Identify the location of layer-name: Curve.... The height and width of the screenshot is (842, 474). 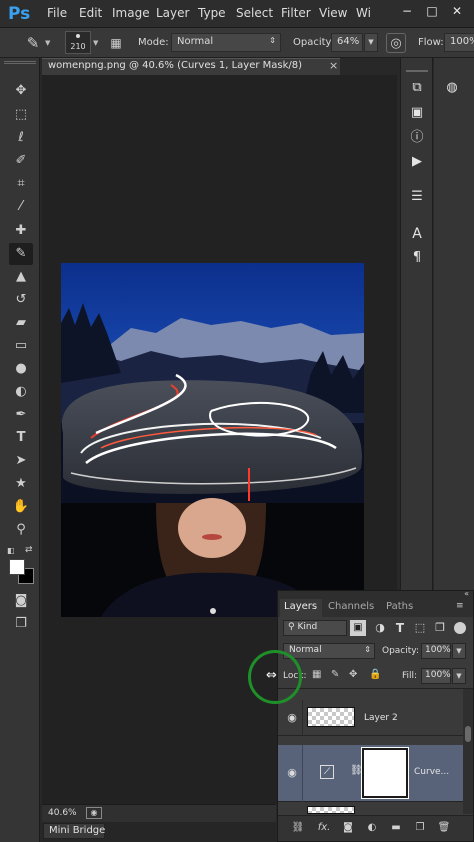
(431, 772).